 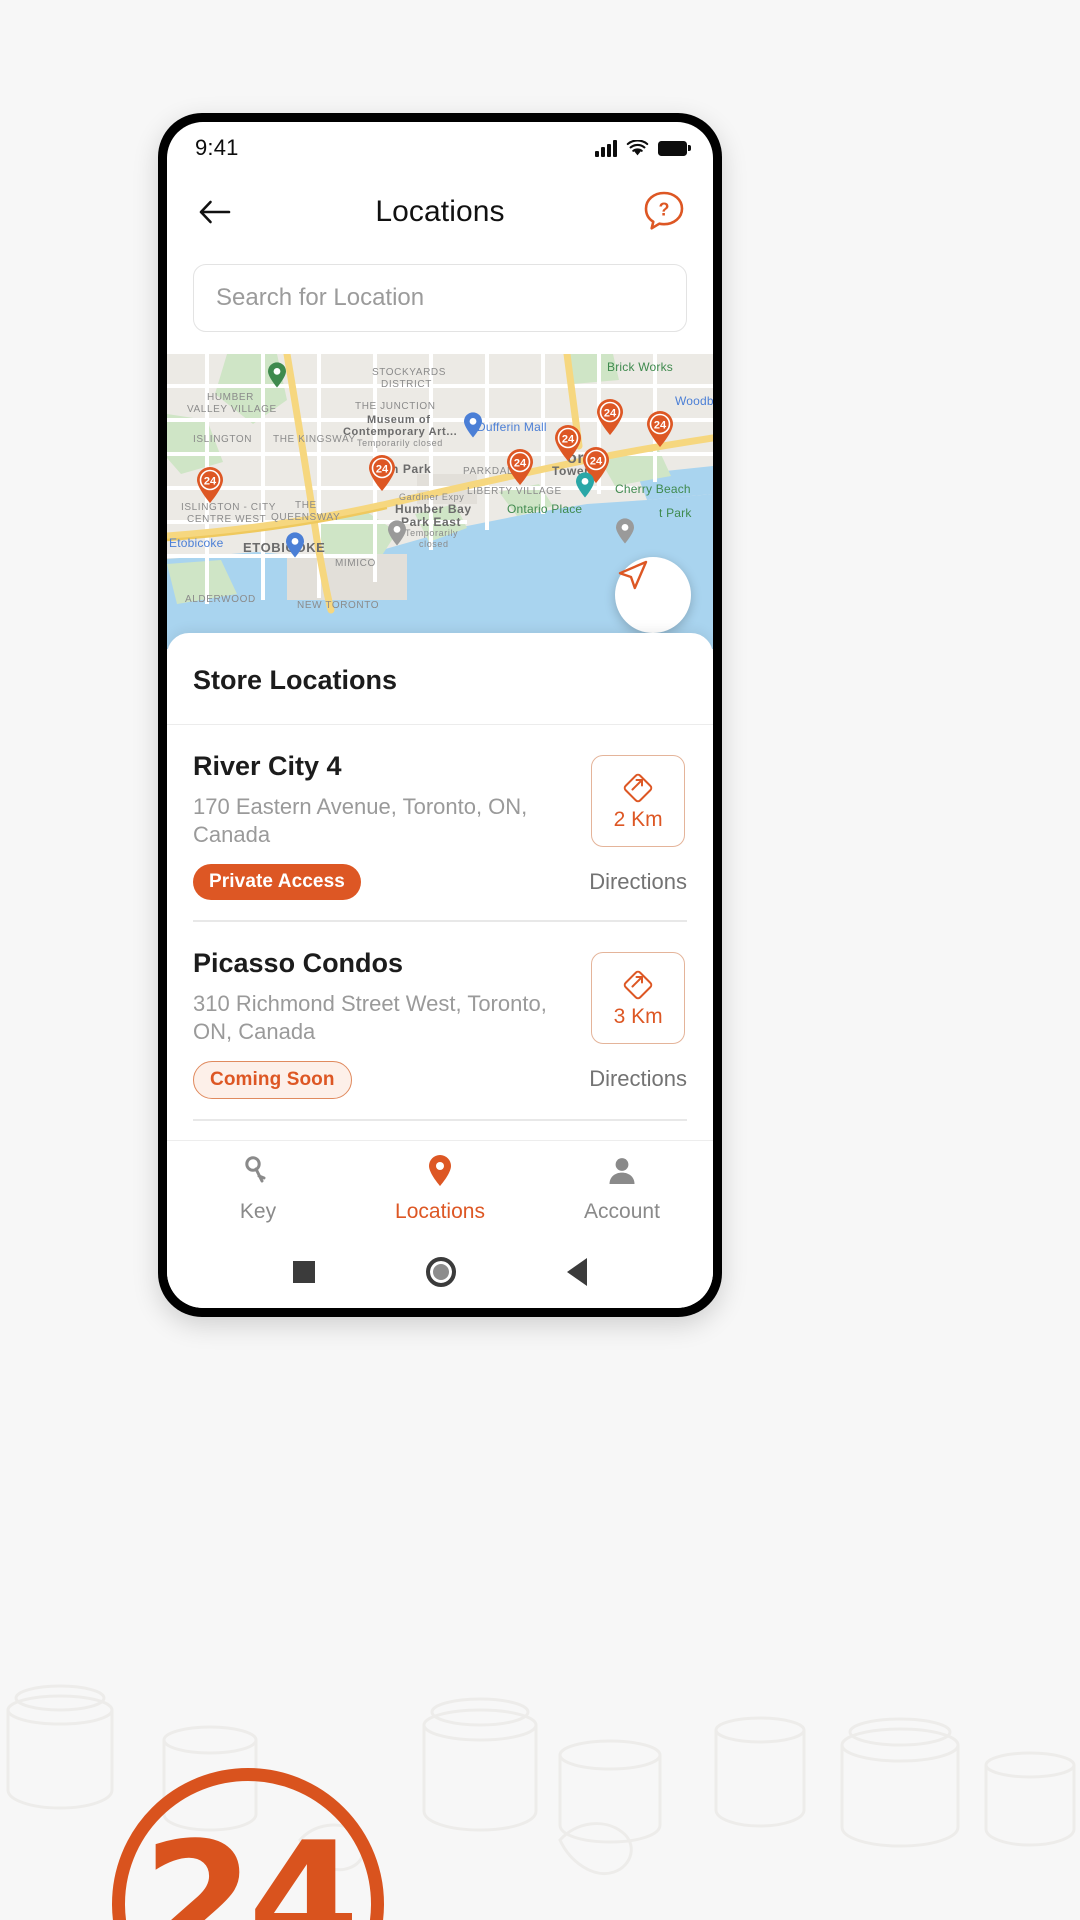 What do you see at coordinates (303, 1272) in the screenshot?
I see `square-recents-icon` at bounding box center [303, 1272].